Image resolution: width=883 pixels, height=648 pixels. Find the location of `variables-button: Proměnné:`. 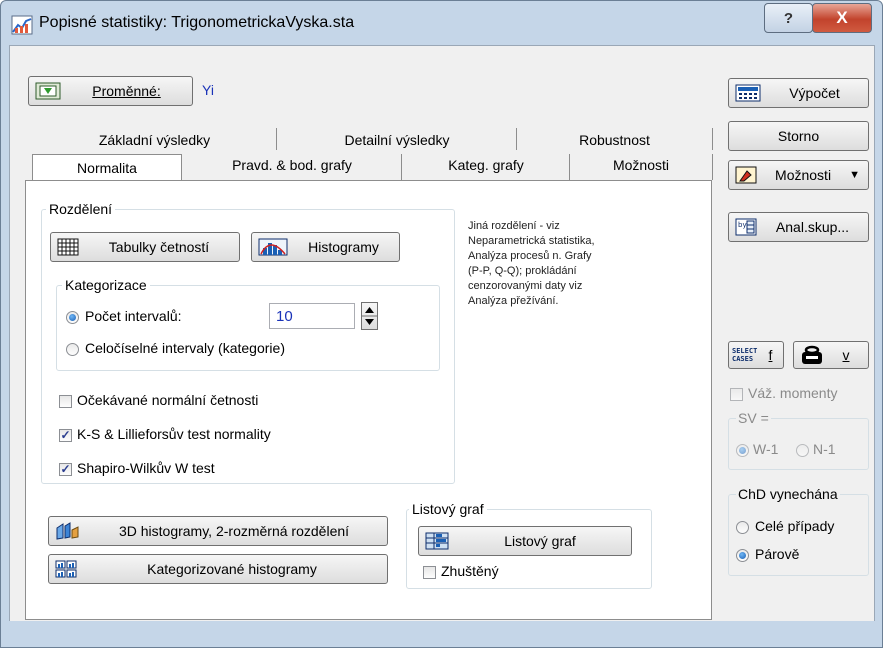

variables-button: Proměnné: is located at coordinates (110, 91).